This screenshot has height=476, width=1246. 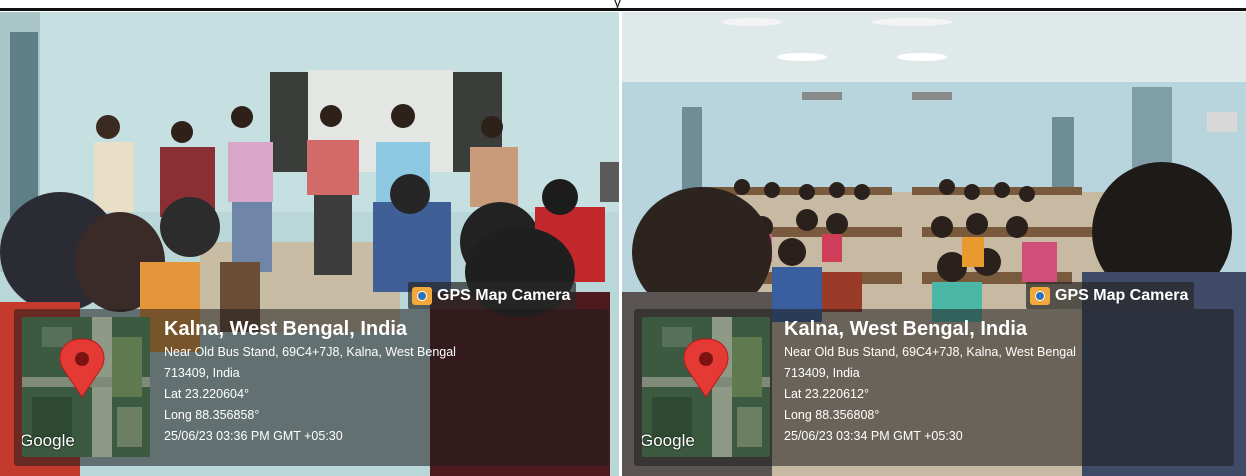 I want to click on header-glyph: y, so click(x=617, y=5).